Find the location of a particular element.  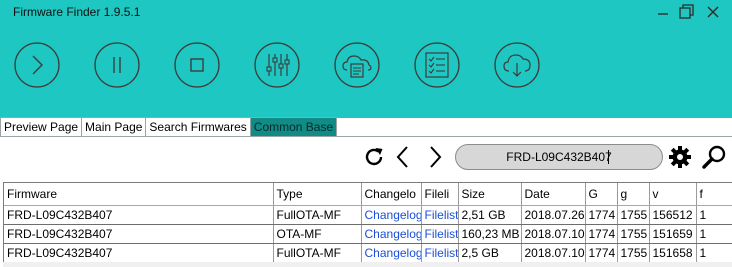

play-button is located at coordinates (37, 65).